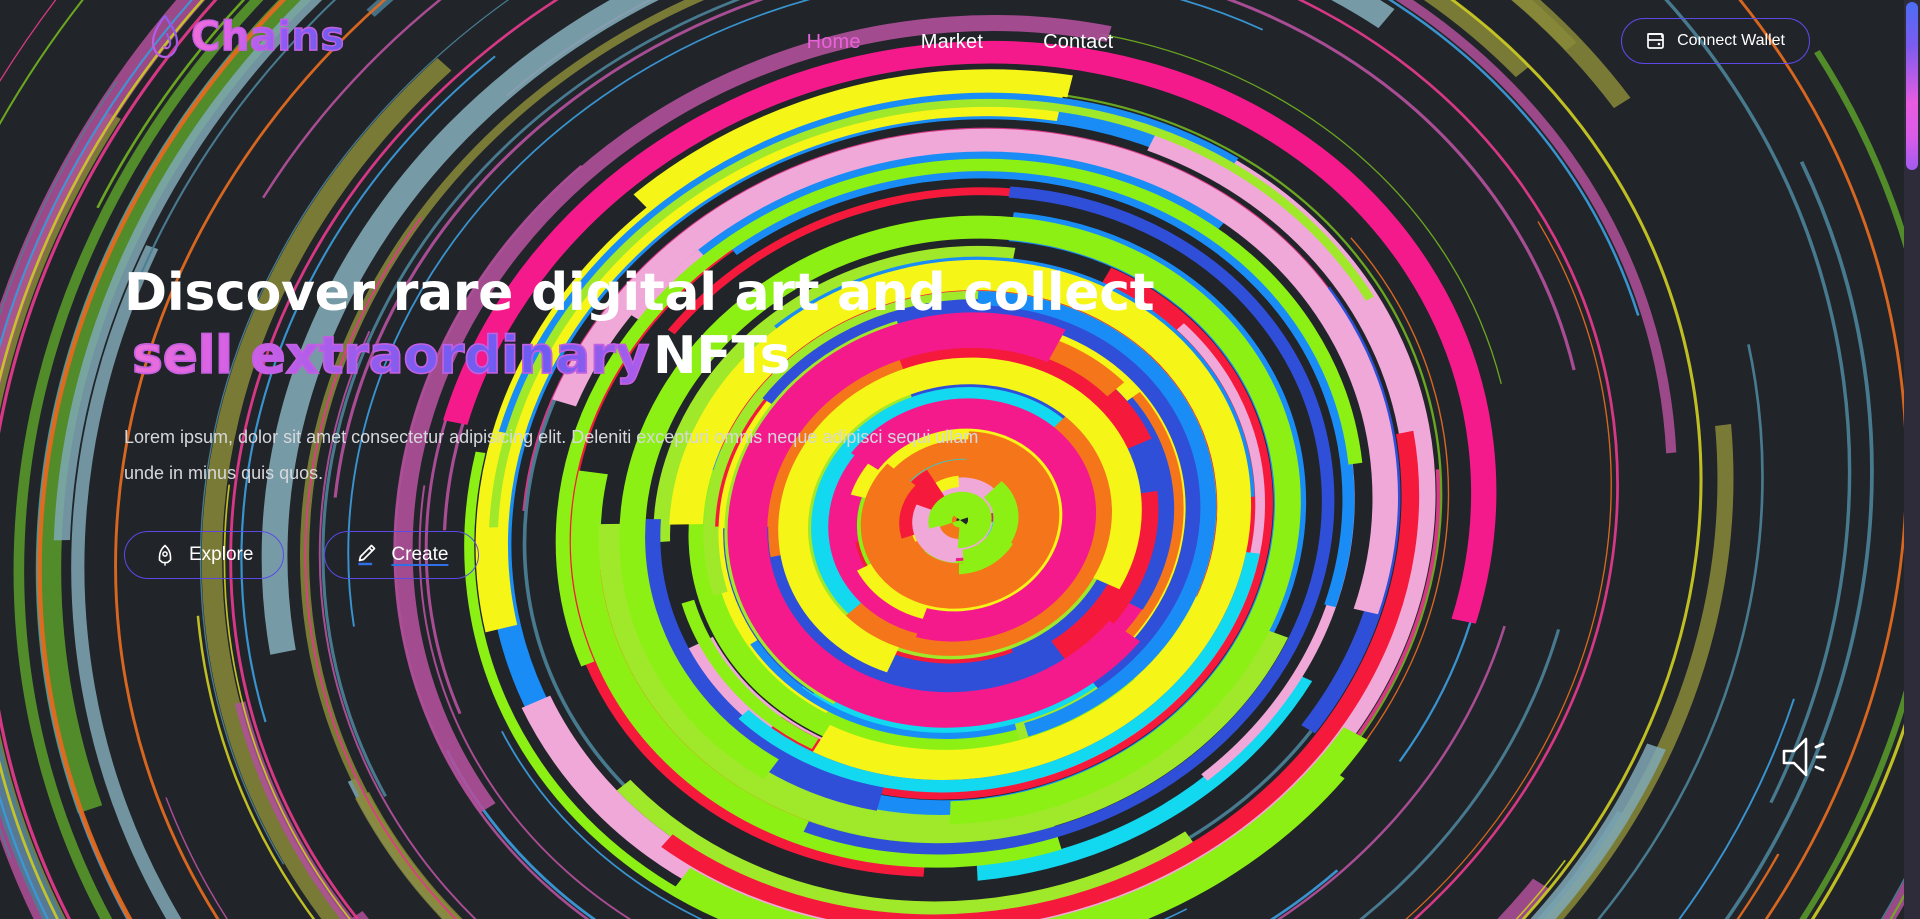  What do you see at coordinates (639, 293) in the screenshot?
I see `hero-title-line-1: Discover rare digital art and collect` at bounding box center [639, 293].